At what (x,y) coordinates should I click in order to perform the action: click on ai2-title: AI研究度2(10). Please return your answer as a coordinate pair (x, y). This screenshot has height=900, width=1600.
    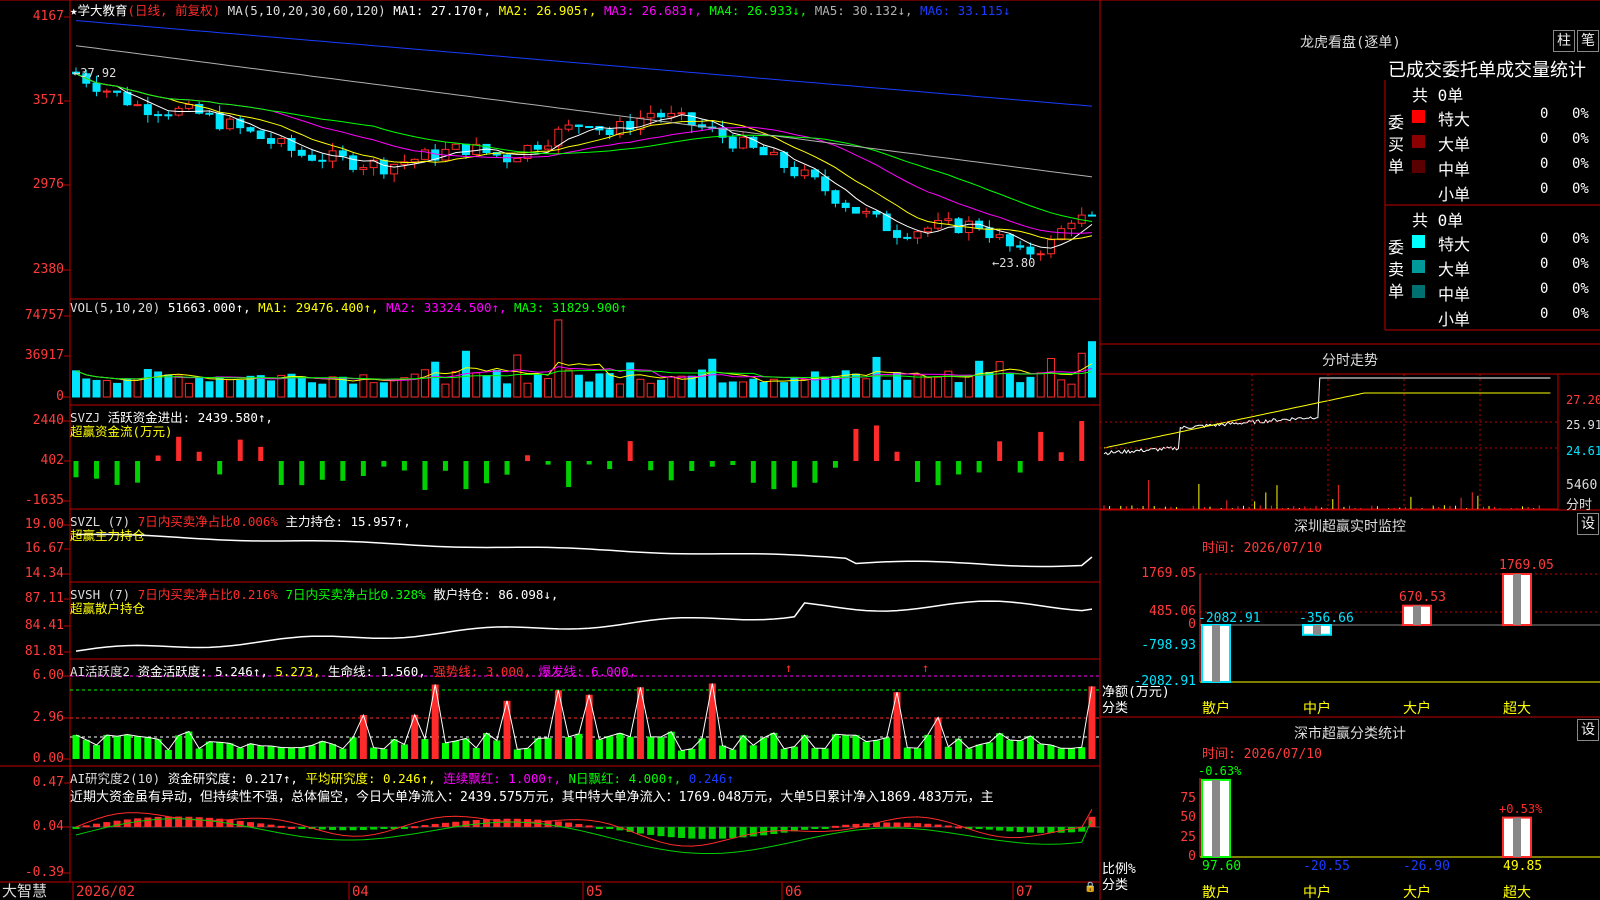
    Looking at the image, I should click on (115, 778).